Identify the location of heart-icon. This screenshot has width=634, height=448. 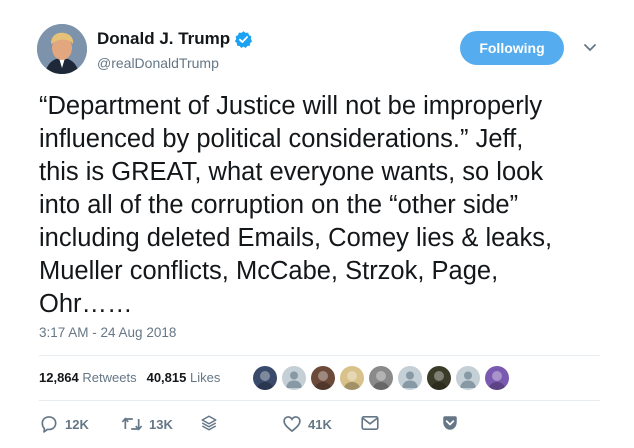
(292, 424).